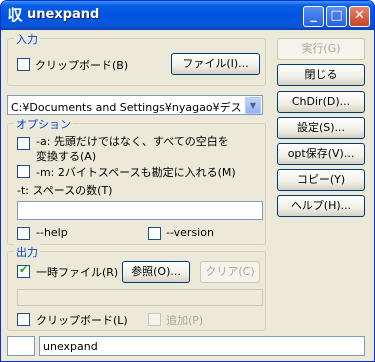 The height and width of the screenshot is (362, 375). I want to click on version-flag-checkbox, so click(154, 233).